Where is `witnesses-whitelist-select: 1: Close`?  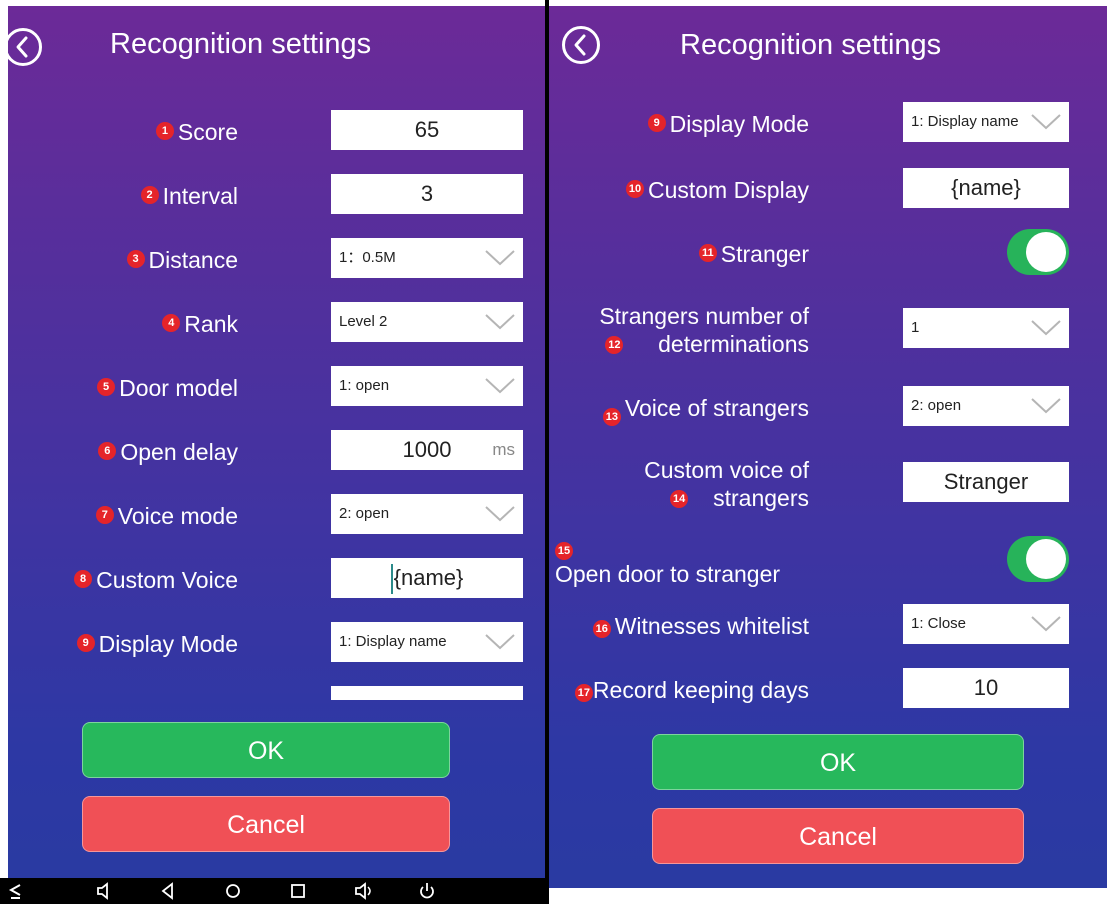
witnesses-whitelist-select: 1: Close is located at coordinates (986, 624).